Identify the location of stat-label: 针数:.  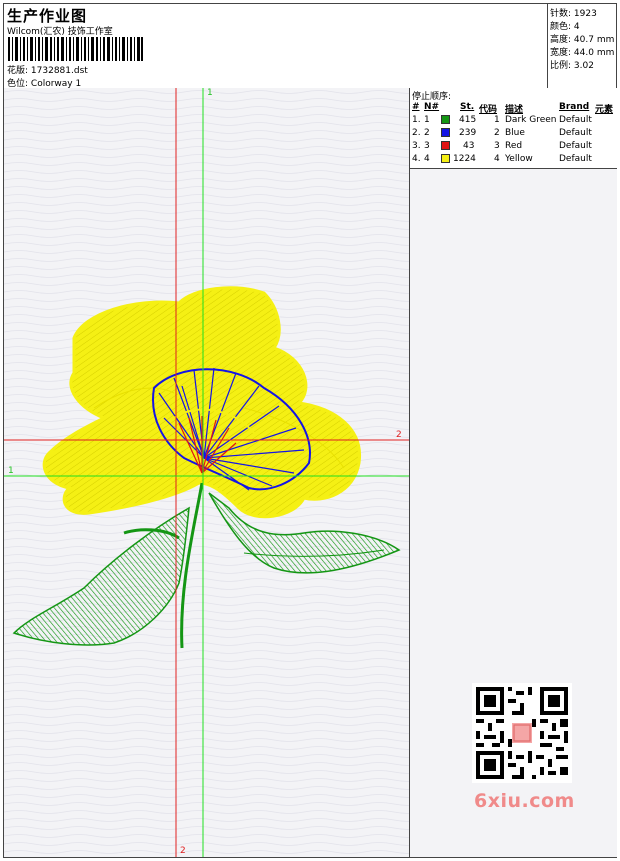
(561, 14).